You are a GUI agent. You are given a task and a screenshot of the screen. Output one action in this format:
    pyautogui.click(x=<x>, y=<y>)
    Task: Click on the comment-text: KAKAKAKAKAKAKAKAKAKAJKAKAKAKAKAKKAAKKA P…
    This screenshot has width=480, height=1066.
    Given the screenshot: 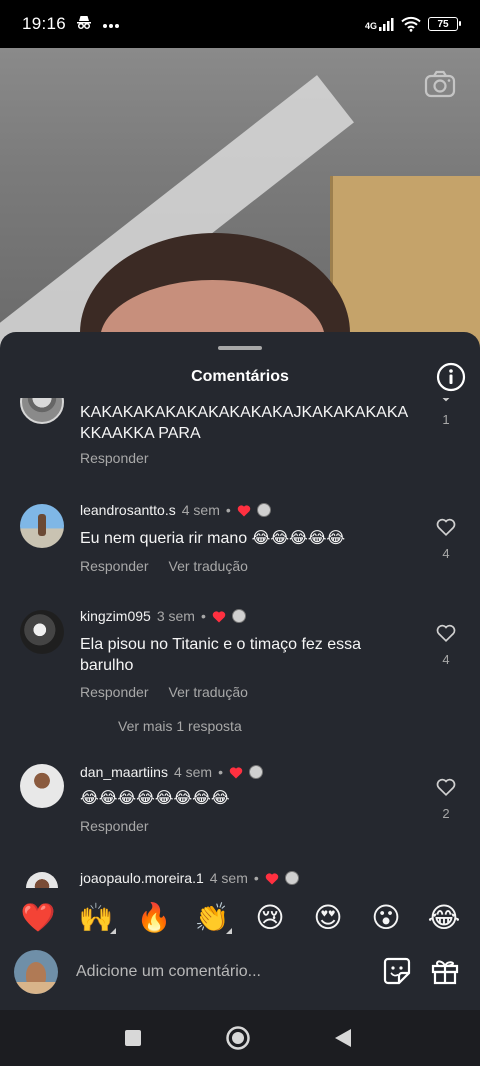 What is the action you would take?
    pyautogui.click(x=244, y=423)
    